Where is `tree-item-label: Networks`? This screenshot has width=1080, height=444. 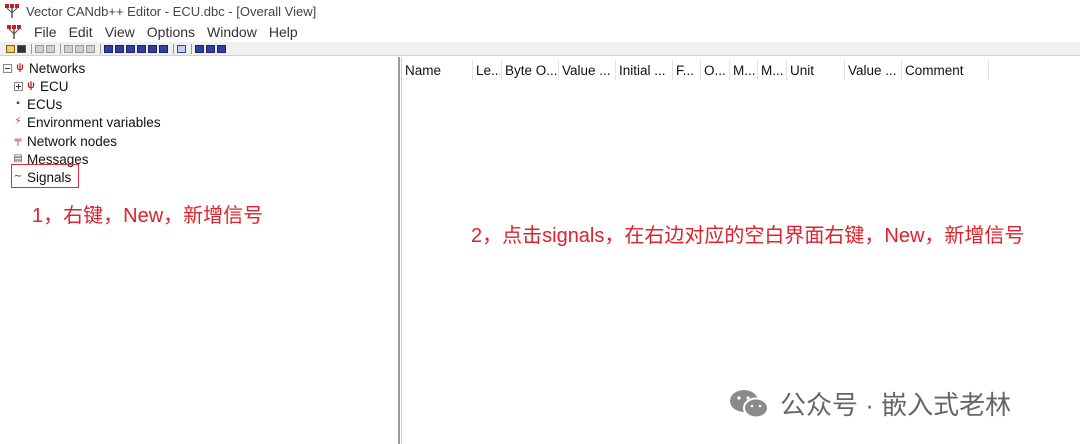 tree-item-label: Networks is located at coordinates (57, 68).